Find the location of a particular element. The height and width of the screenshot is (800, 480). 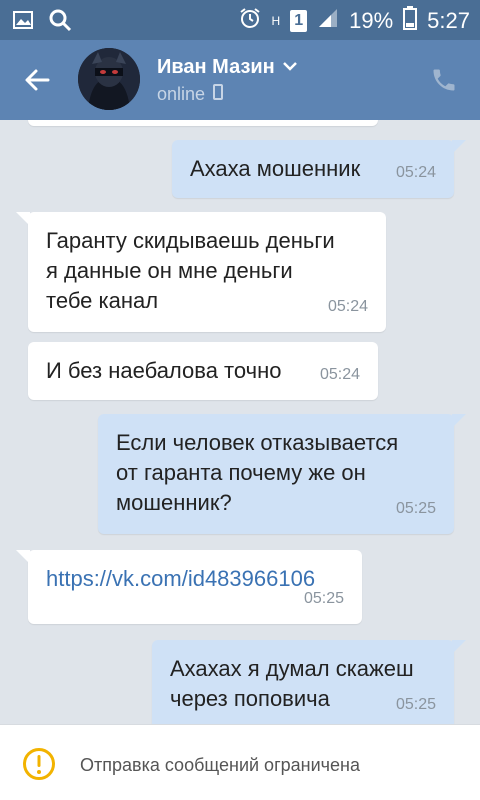

message-bubble-incoming: И без наебалова точно 05:24 is located at coordinates (203, 371).